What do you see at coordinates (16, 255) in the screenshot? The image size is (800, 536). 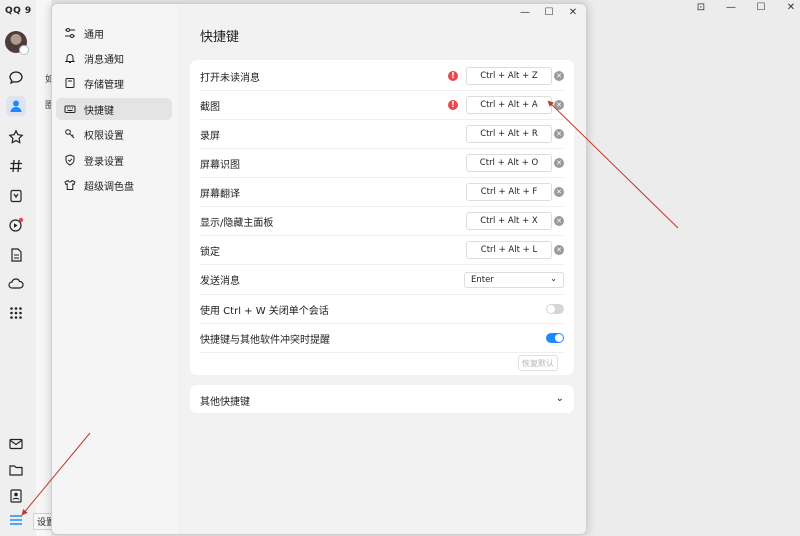 I see `doc-icon` at bounding box center [16, 255].